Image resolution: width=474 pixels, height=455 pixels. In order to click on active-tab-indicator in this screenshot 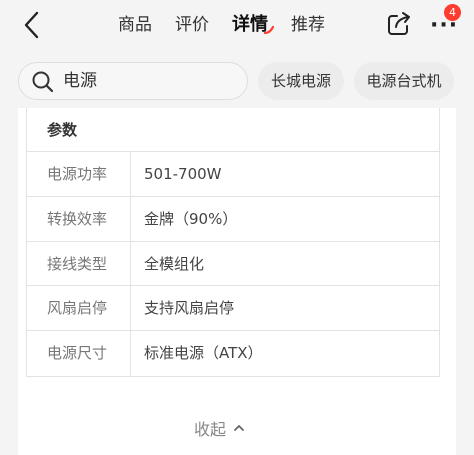, I will do `click(269, 30)`.